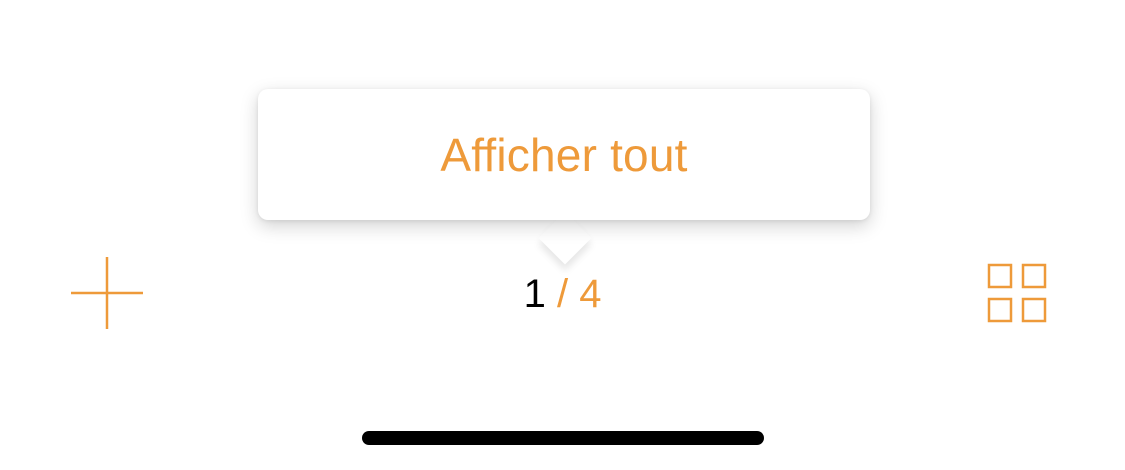  I want to click on total-pages: 4, so click(590, 294).